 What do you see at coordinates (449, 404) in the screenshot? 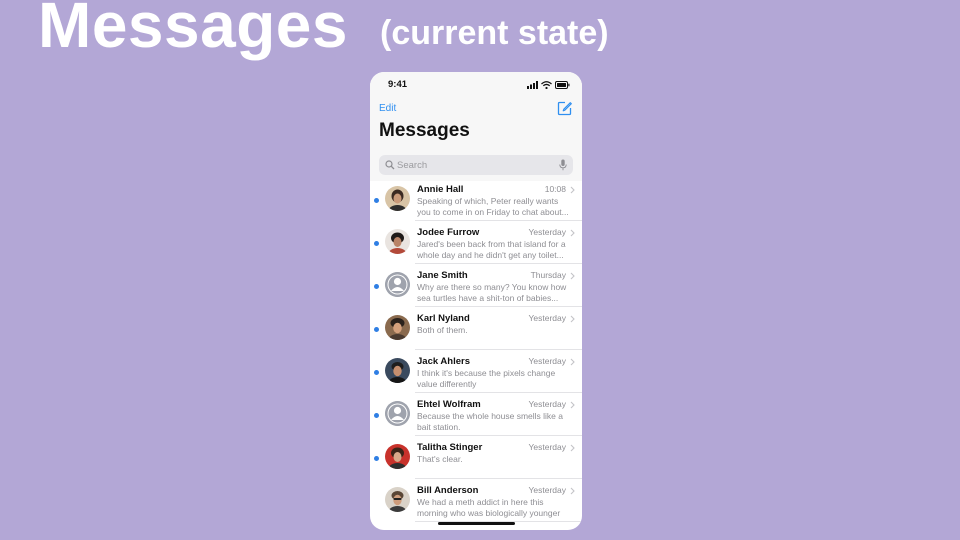
I see `contact-name: Ehtel Wolfram` at bounding box center [449, 404].